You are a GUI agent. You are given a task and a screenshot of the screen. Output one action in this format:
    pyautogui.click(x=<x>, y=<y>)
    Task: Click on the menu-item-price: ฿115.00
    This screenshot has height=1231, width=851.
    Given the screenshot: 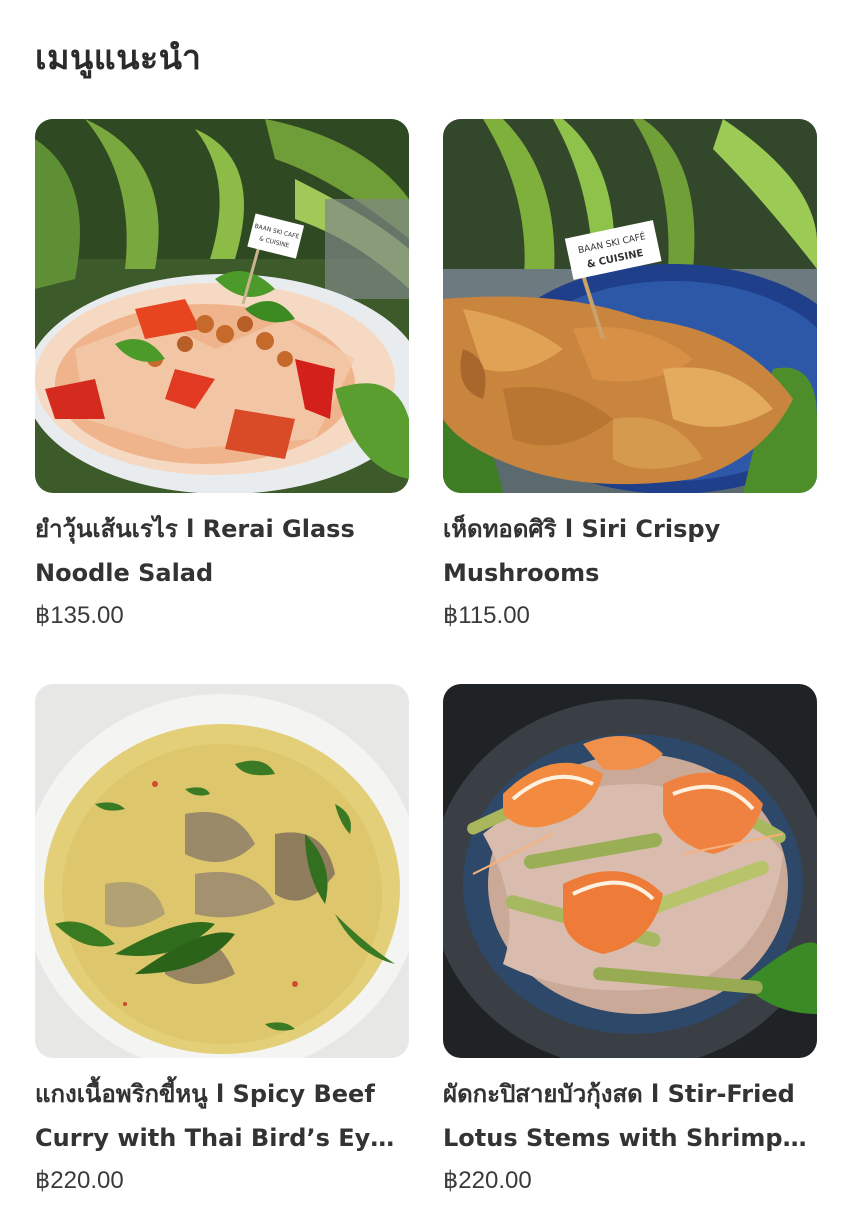 What is the action you would take?
    pyautogui.click(x=486, y=615)
    